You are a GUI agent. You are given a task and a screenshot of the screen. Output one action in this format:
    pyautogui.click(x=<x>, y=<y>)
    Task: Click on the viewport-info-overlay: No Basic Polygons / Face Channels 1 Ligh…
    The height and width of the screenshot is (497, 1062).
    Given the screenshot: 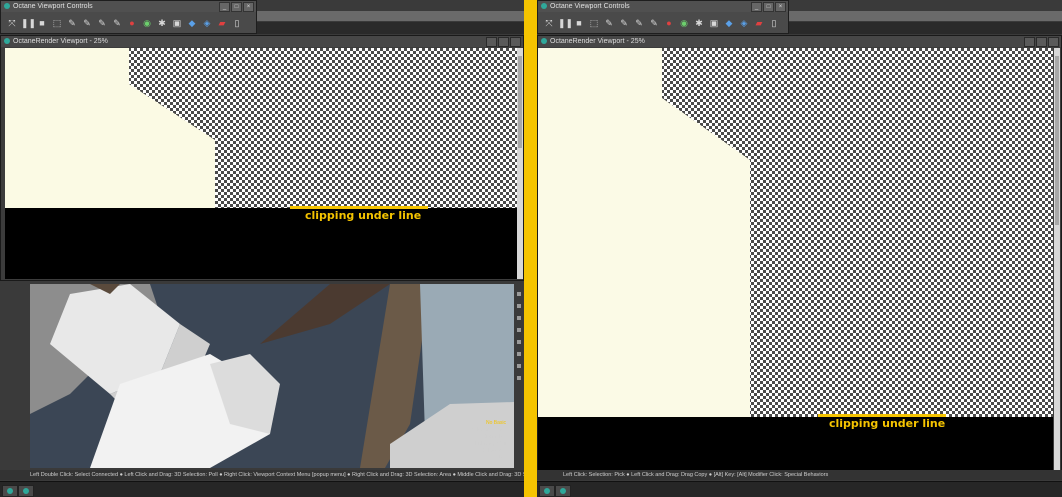 What is the action you would take?
    pyautogui.click(x=488, y=440)
    